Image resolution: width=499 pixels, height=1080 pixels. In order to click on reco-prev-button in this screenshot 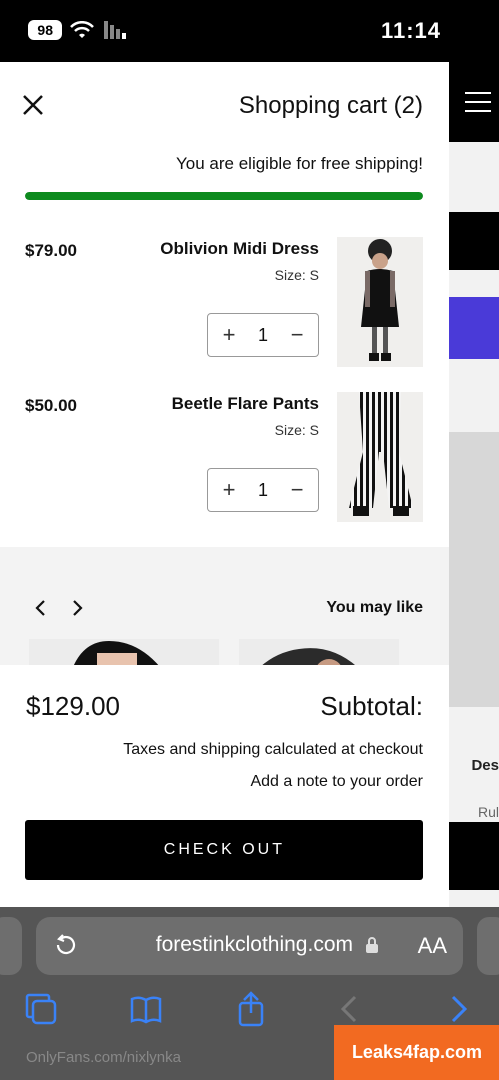, I will do `click(77, 608)`.